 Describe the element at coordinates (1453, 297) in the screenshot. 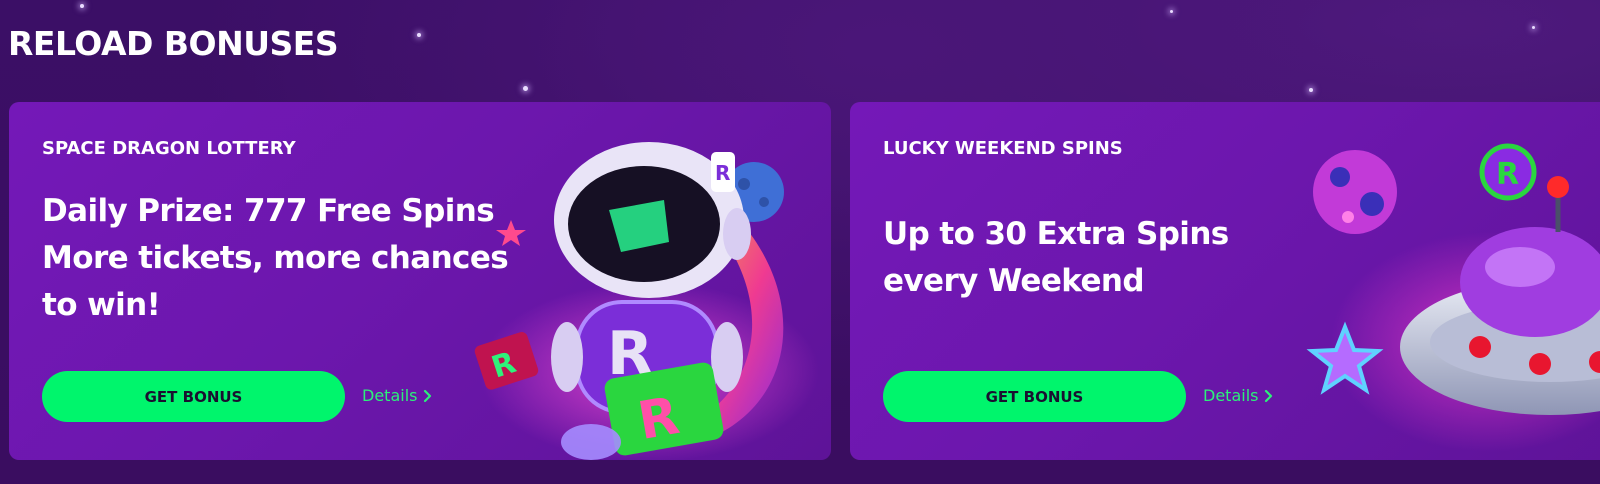

I see `ufo-planet-illustration: R` at that location.